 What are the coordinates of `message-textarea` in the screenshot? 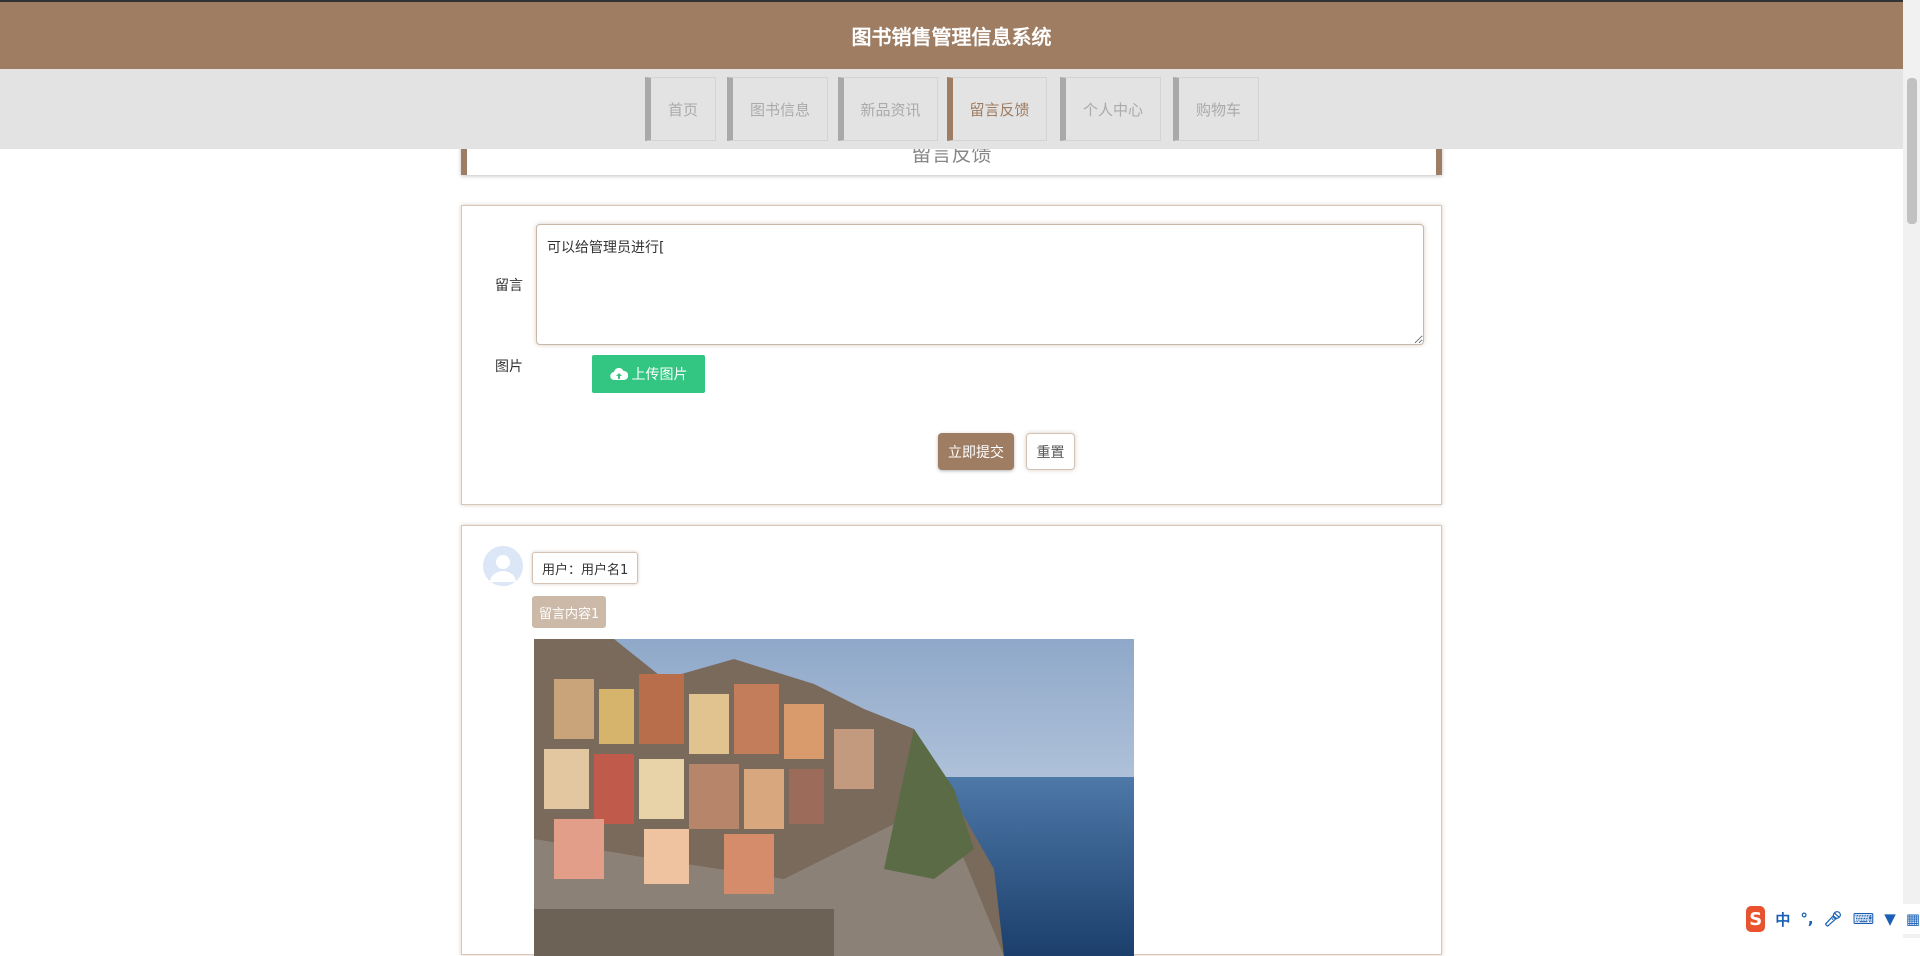 It's located at (980, 284).